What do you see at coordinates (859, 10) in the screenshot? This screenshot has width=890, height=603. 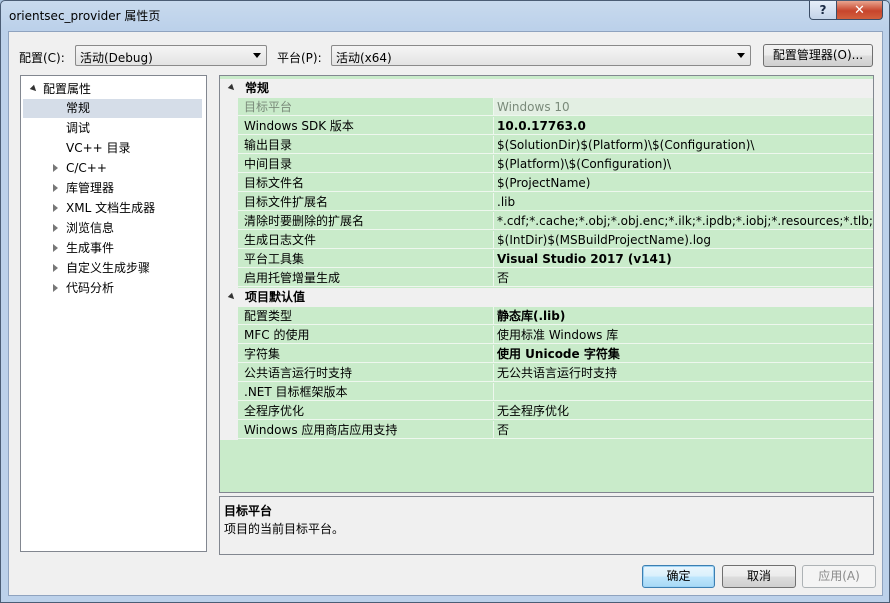 I see `close-button: ✕` at bounding box center [859, 10].